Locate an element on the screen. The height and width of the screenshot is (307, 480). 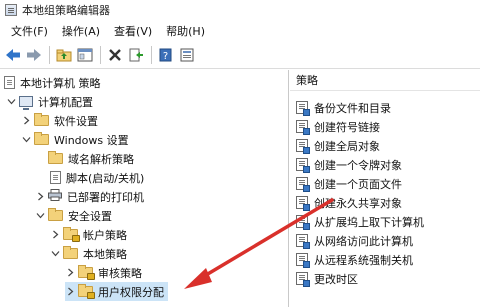
back-arrow-icon is located at coordinates (12, 54).